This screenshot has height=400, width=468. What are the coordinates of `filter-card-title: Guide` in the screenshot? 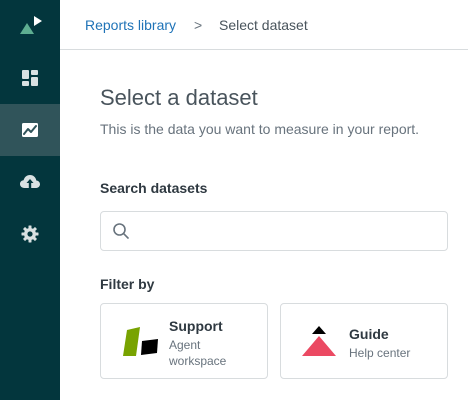 It's located at (369, 334).